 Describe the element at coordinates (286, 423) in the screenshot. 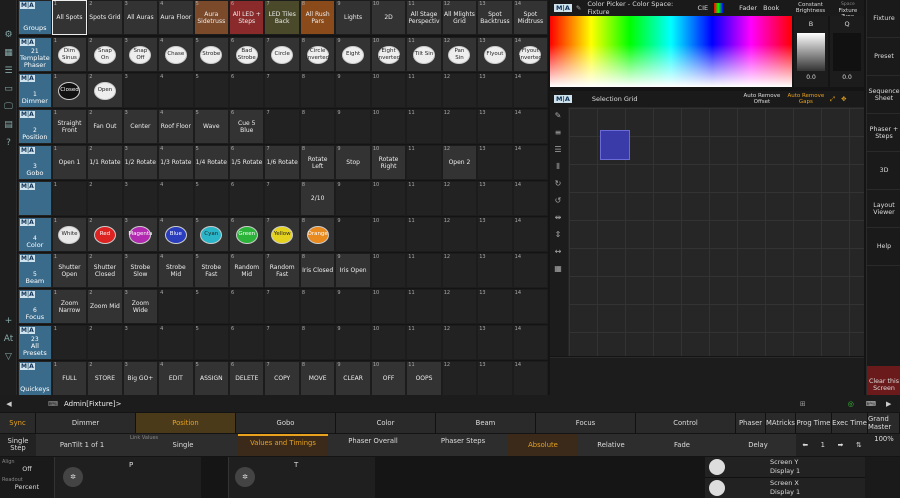

I see `feature-tab: Gobo` at that location.